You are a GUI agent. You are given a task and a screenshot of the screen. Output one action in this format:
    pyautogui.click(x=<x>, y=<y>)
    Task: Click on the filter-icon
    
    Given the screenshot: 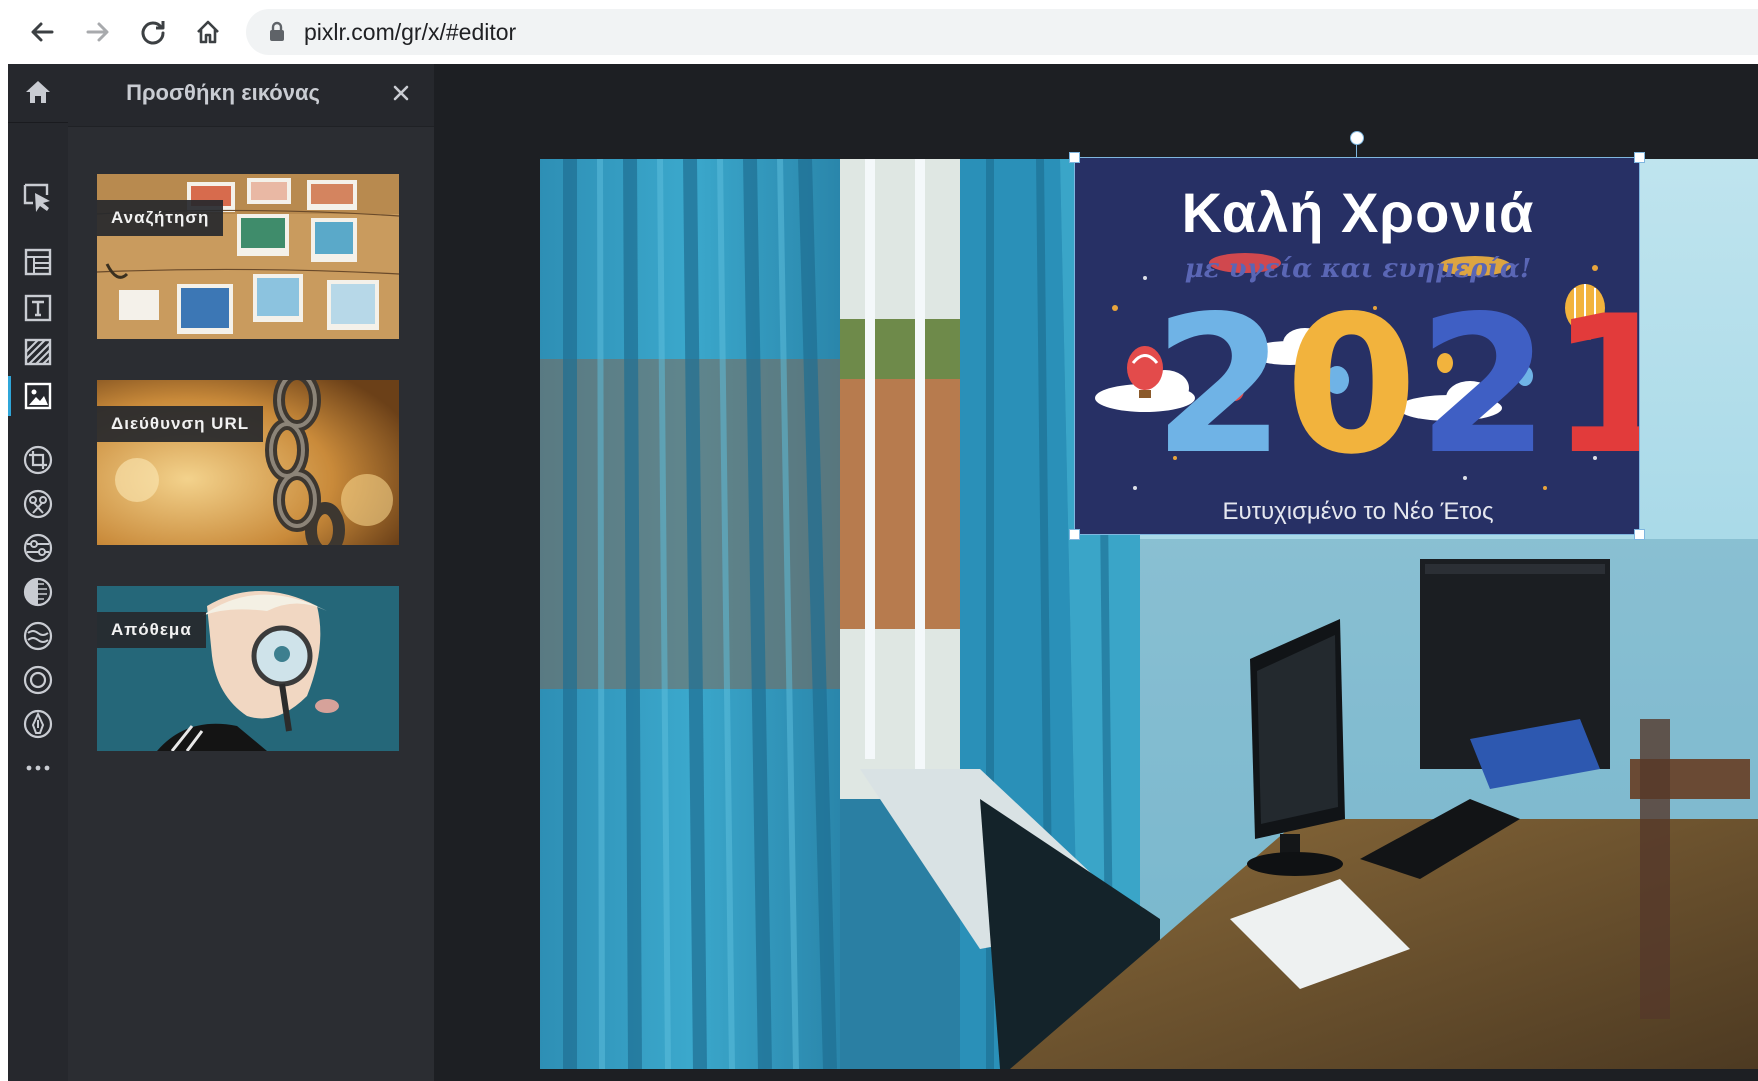 What is the action you would take?
    pyautogui.click(x=38, y=592)
    